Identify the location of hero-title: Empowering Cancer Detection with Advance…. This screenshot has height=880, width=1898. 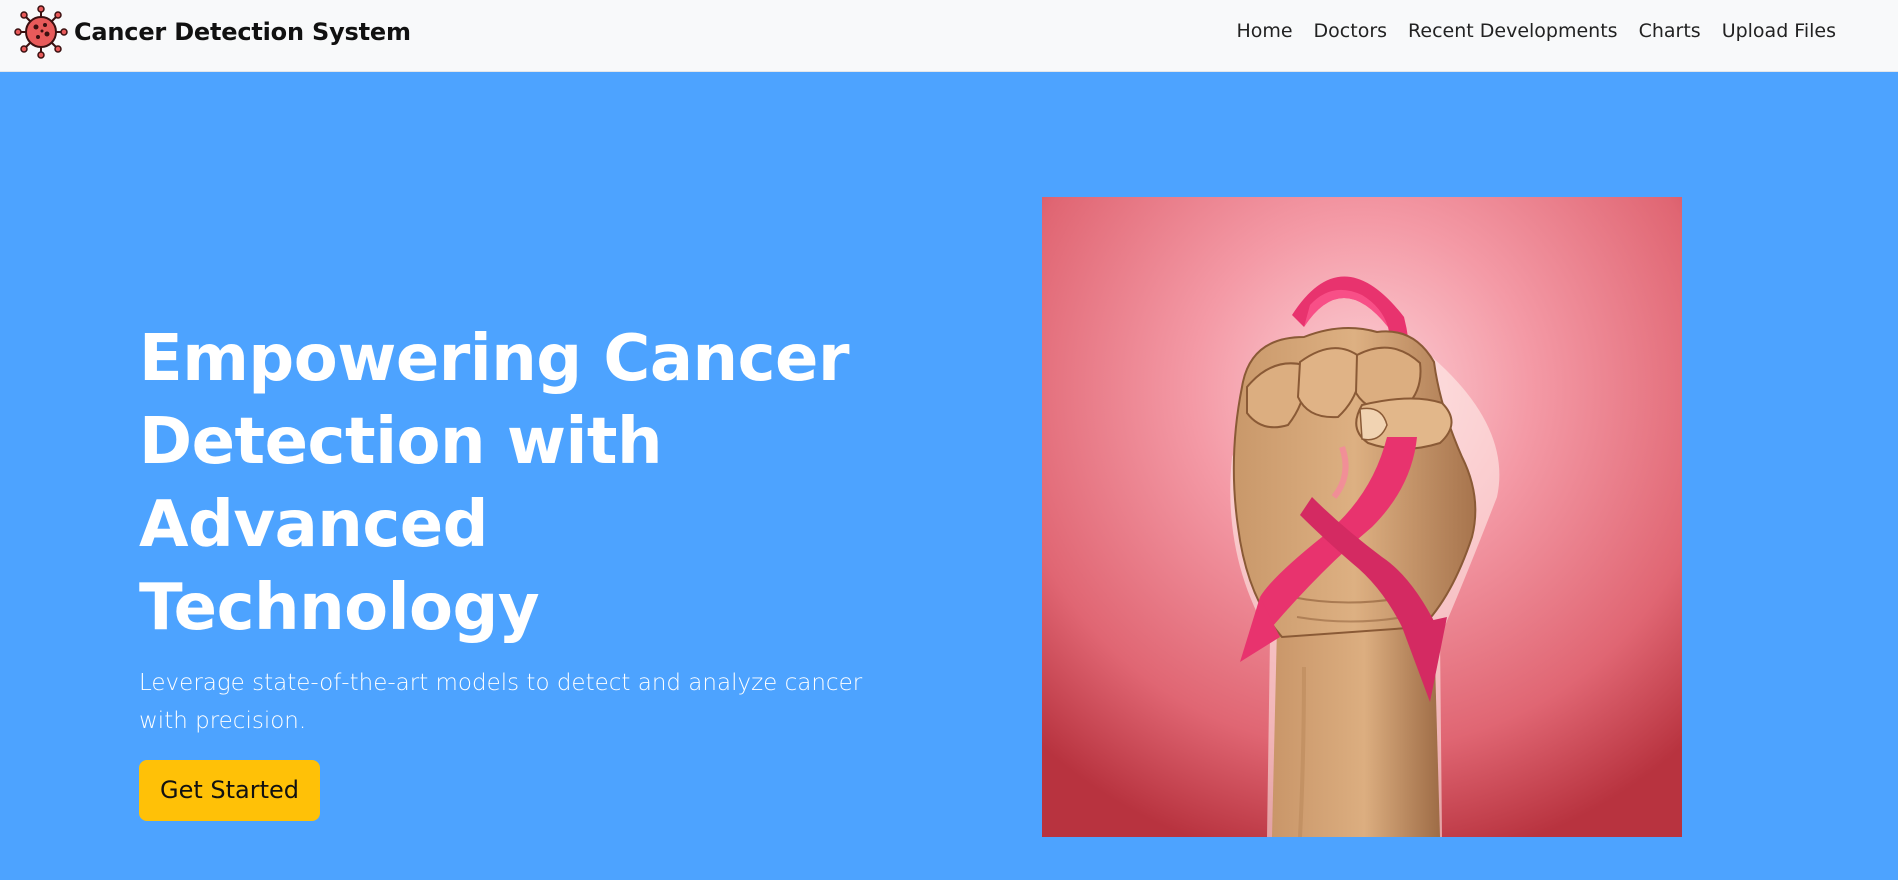
(494, 483).